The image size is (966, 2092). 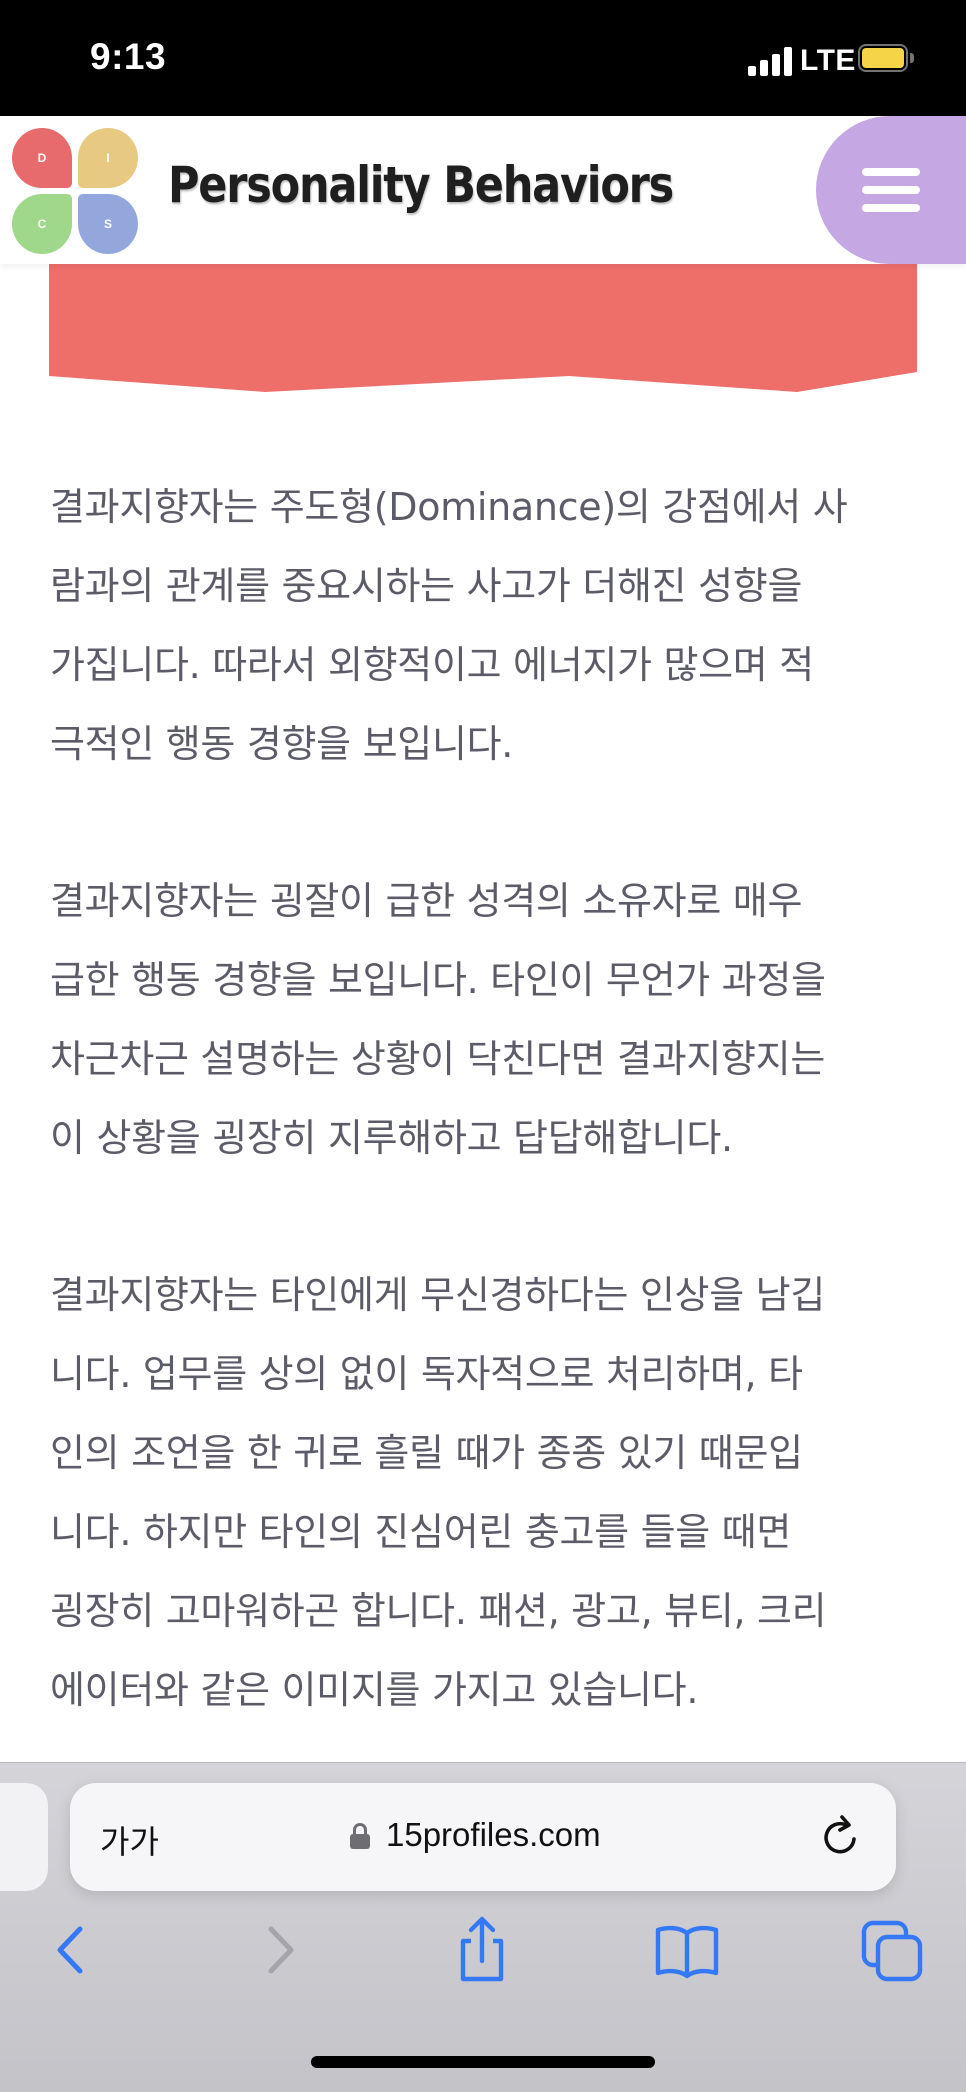 What do you see at coordinates (421, 185) in the screenshot?
I see `site-title: Personality Behaviors` at bounding box center [421, 185].